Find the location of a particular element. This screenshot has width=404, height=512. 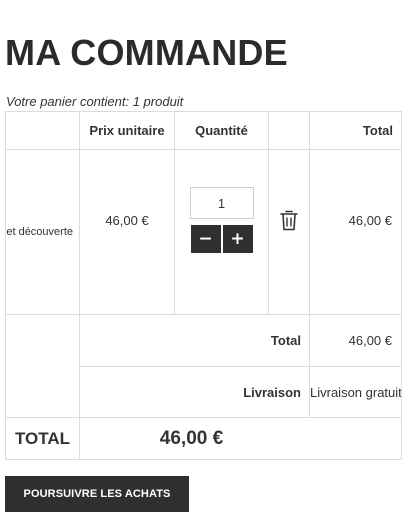

grand-total-value: 46,00 € is located at coordinates (240, 438).